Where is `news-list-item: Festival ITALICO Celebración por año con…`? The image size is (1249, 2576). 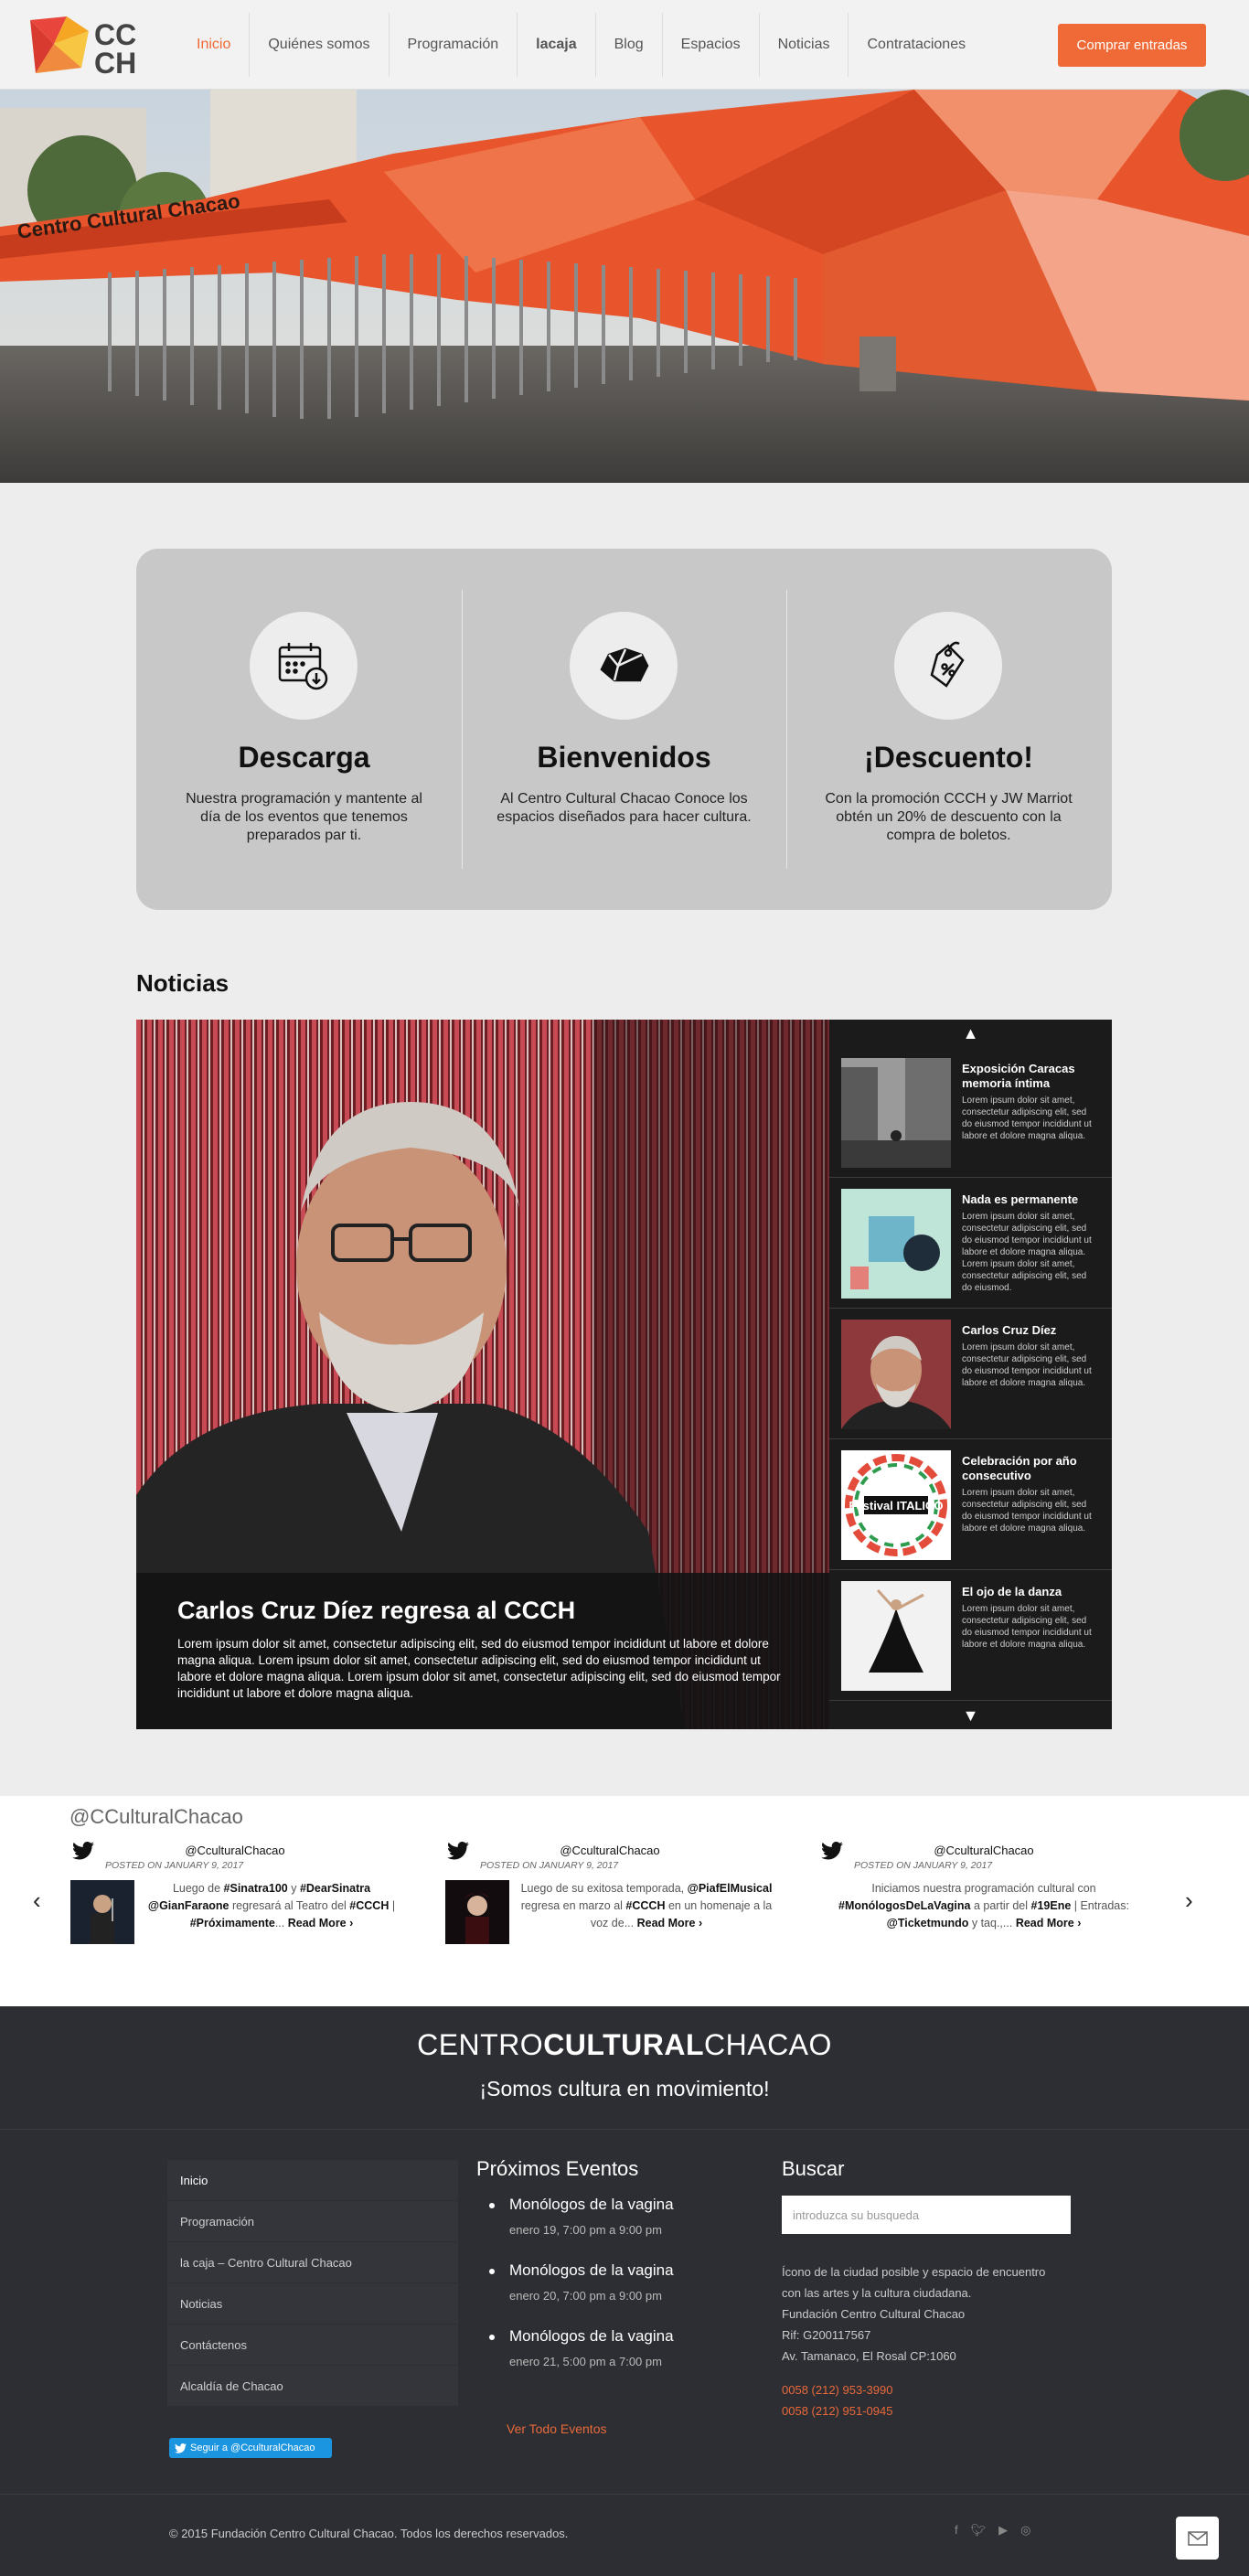 news-list-item: Festival ITALICO Celebración por año con… is located at coordinates (970, 1504).